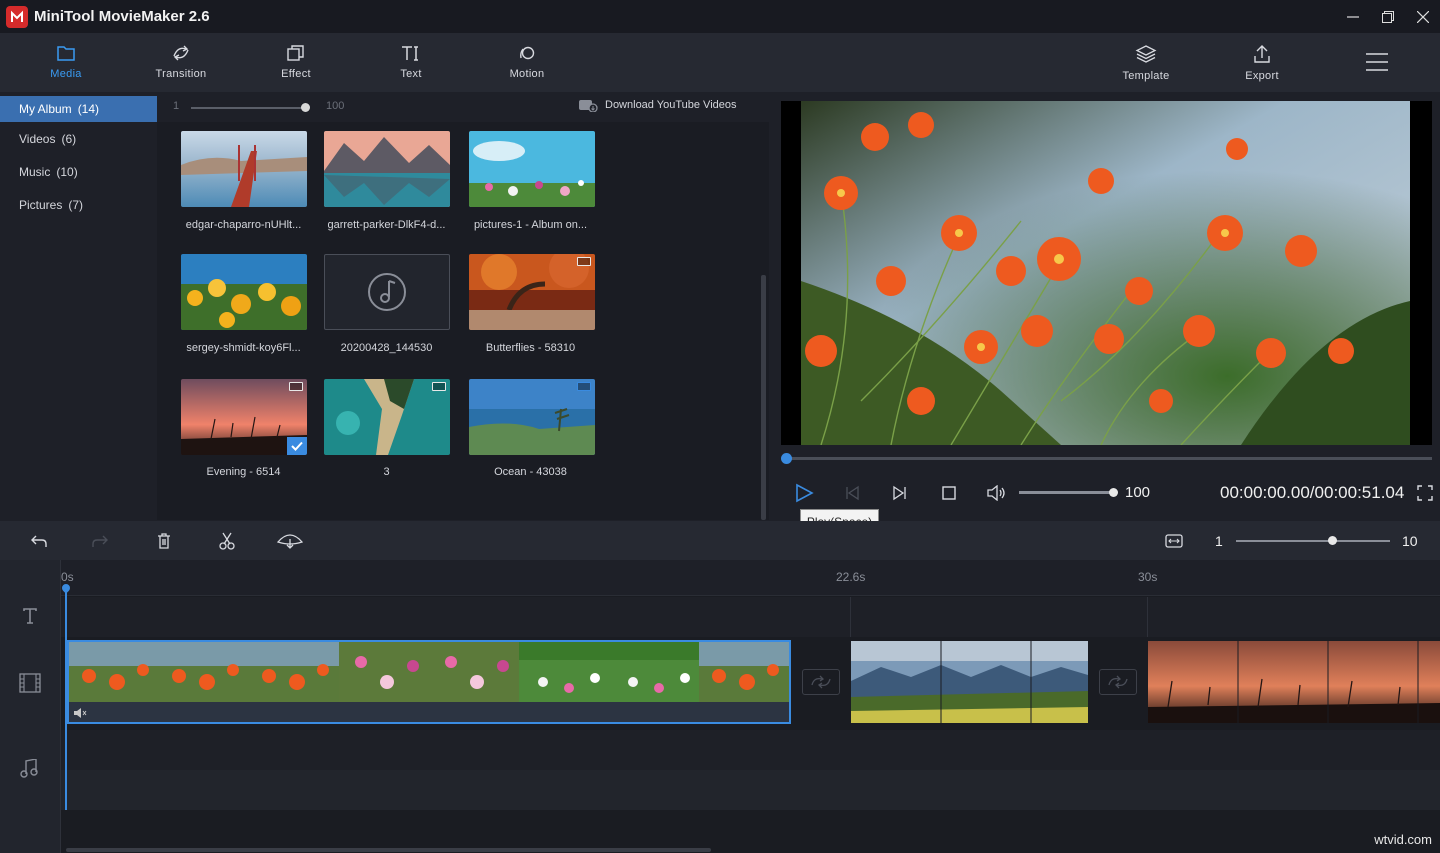  I want to click on undo-icon, so click(39, 541).